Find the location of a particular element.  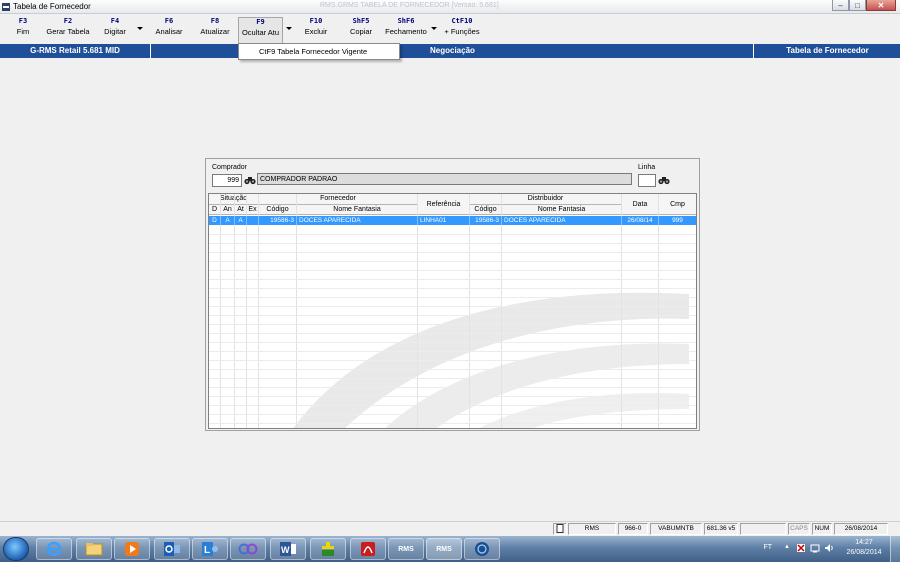

cell-distribuidor-nome: DOCES APARECIDA is located at coordinates (562, 220).